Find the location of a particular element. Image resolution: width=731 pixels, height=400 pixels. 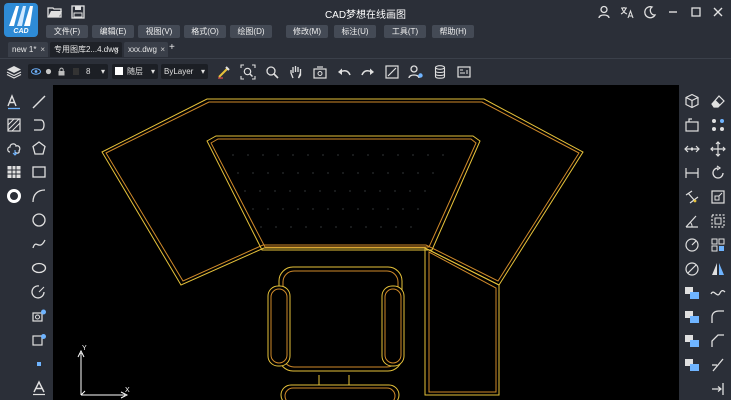

linear-dimension-icon is located at coordinates (692, 173).